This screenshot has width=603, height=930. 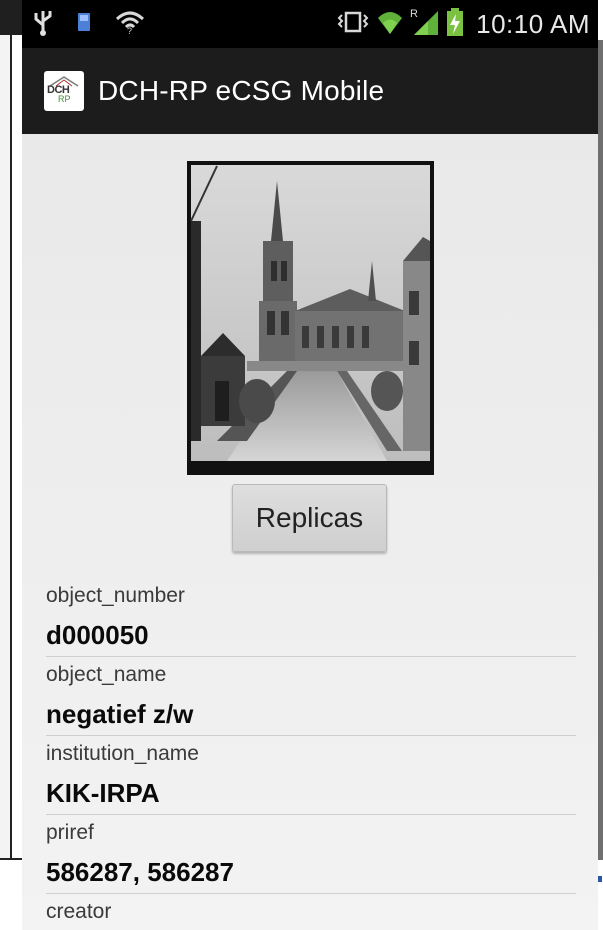 I want to click on field-label: institution_name, so click(x=122, y=753).